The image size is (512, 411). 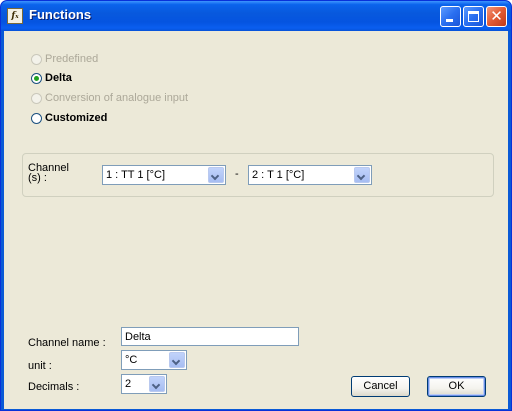 I want to click on channel-label: Channel (s) :, so click(x=48, y=173).